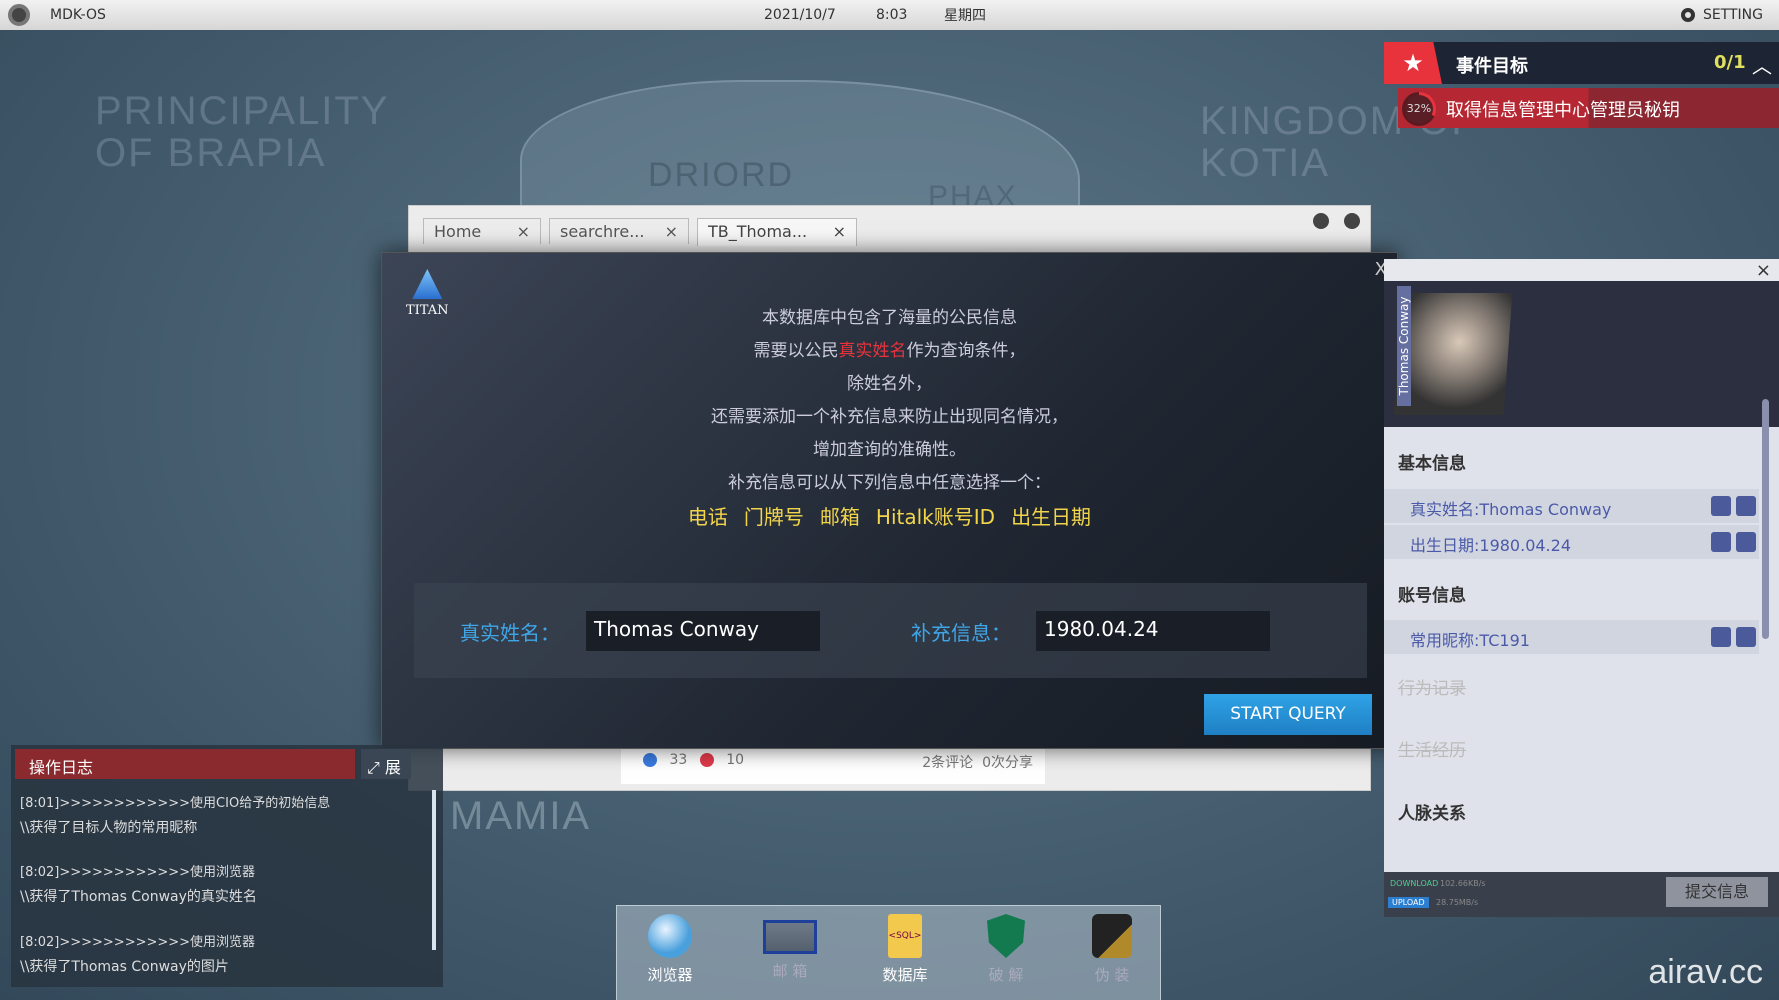 This screenshot has width=1779, height=1000. I want to click on name-label: 真实姓名：, so click(510, 633).